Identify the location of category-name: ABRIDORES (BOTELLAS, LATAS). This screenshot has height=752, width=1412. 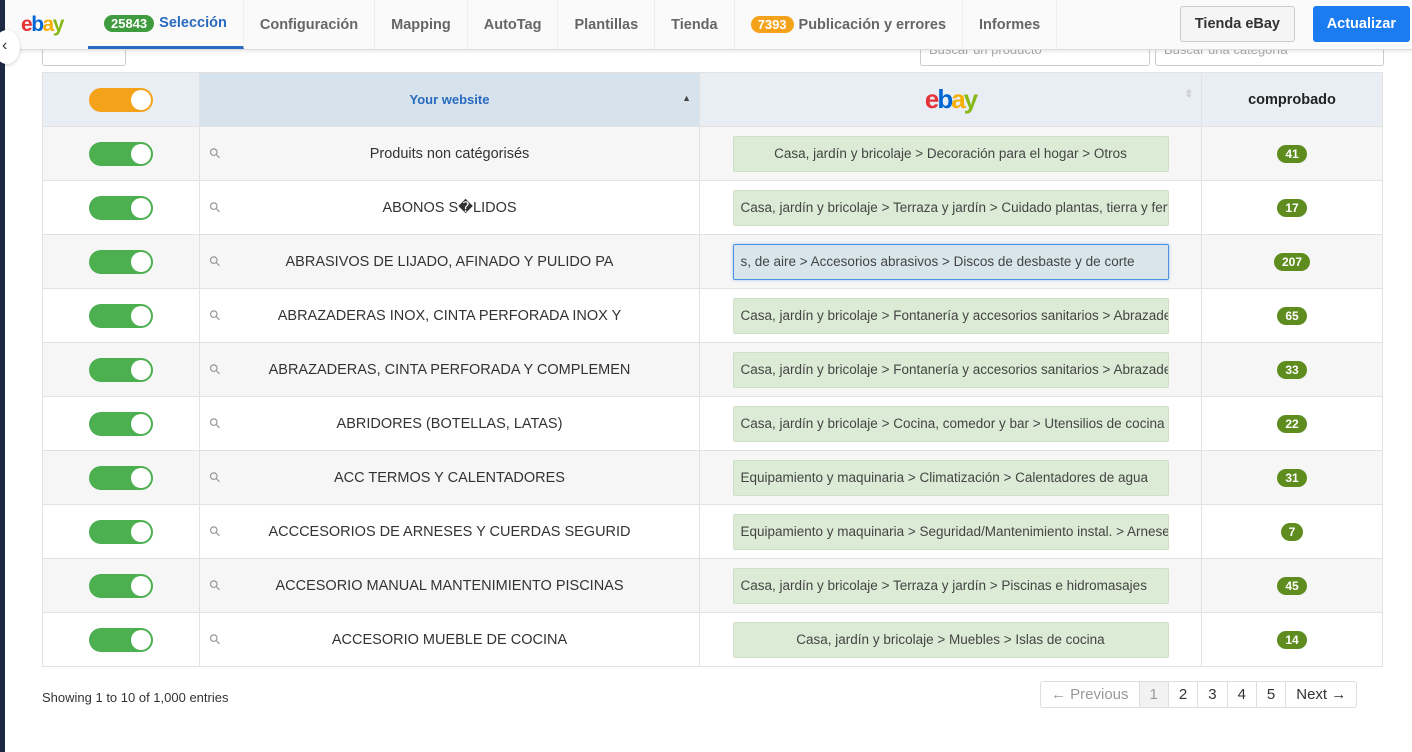
(449, 423).